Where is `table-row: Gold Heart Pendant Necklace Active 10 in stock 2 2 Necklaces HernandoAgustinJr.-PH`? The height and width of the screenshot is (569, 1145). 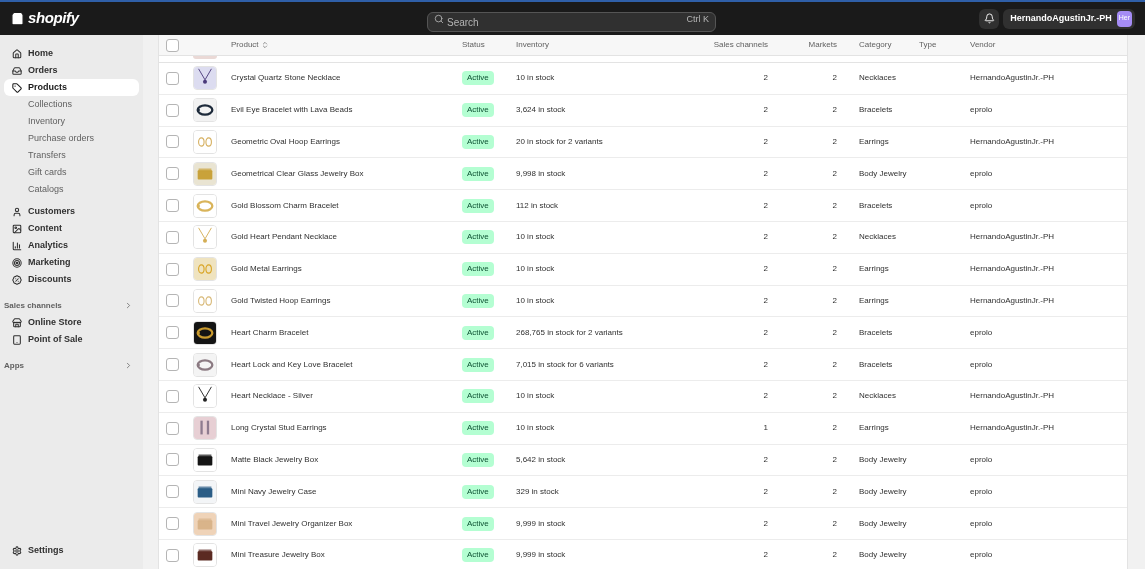 table-row: Gold Heart Pendant Necklace Active 10 in stock 2 2 Necklaces HernandoAgustinJr.-PH is located at coordinates (643, 238).